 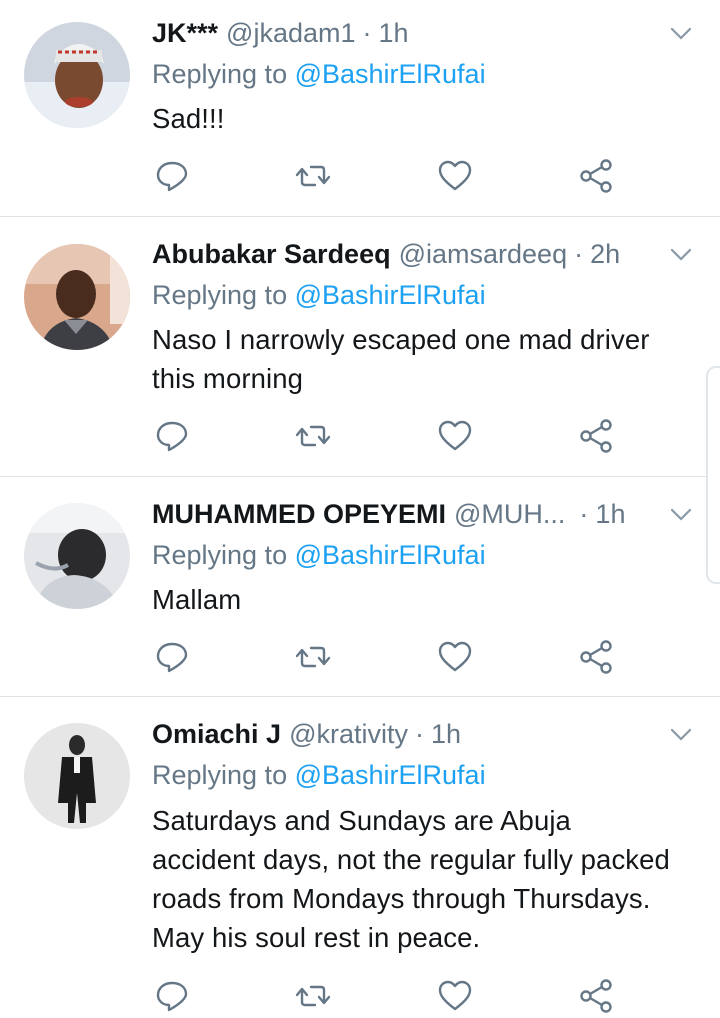 I want to click on user-handle: @iamsardeeq, so click(x=483, y=254).